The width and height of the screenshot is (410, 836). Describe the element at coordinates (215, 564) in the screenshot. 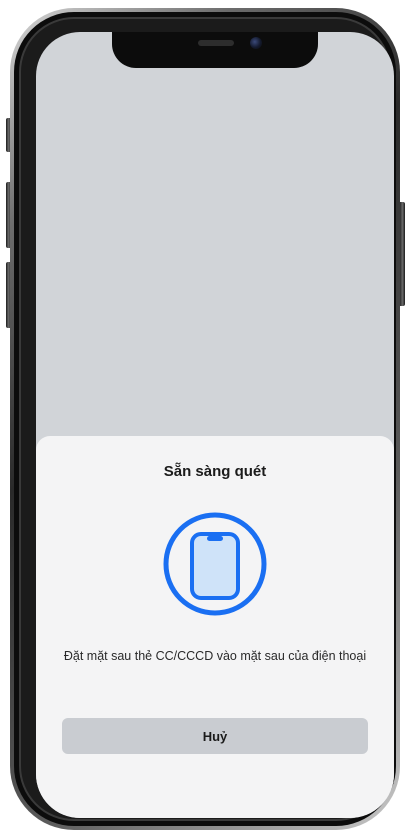

I see `phone-scan-icon` at that location.